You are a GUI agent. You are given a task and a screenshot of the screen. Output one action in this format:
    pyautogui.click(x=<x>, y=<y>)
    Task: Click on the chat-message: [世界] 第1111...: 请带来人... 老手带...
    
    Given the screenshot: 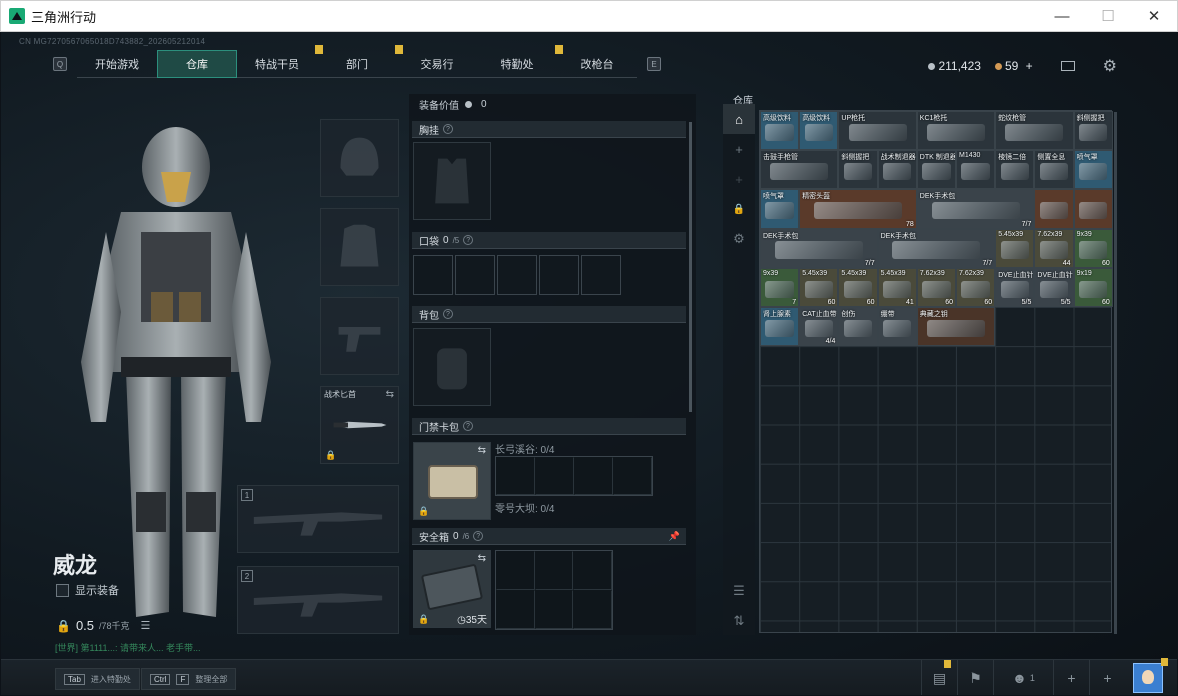 What is the action you would take?
    pyautogui.click(x=128, y=647)
    